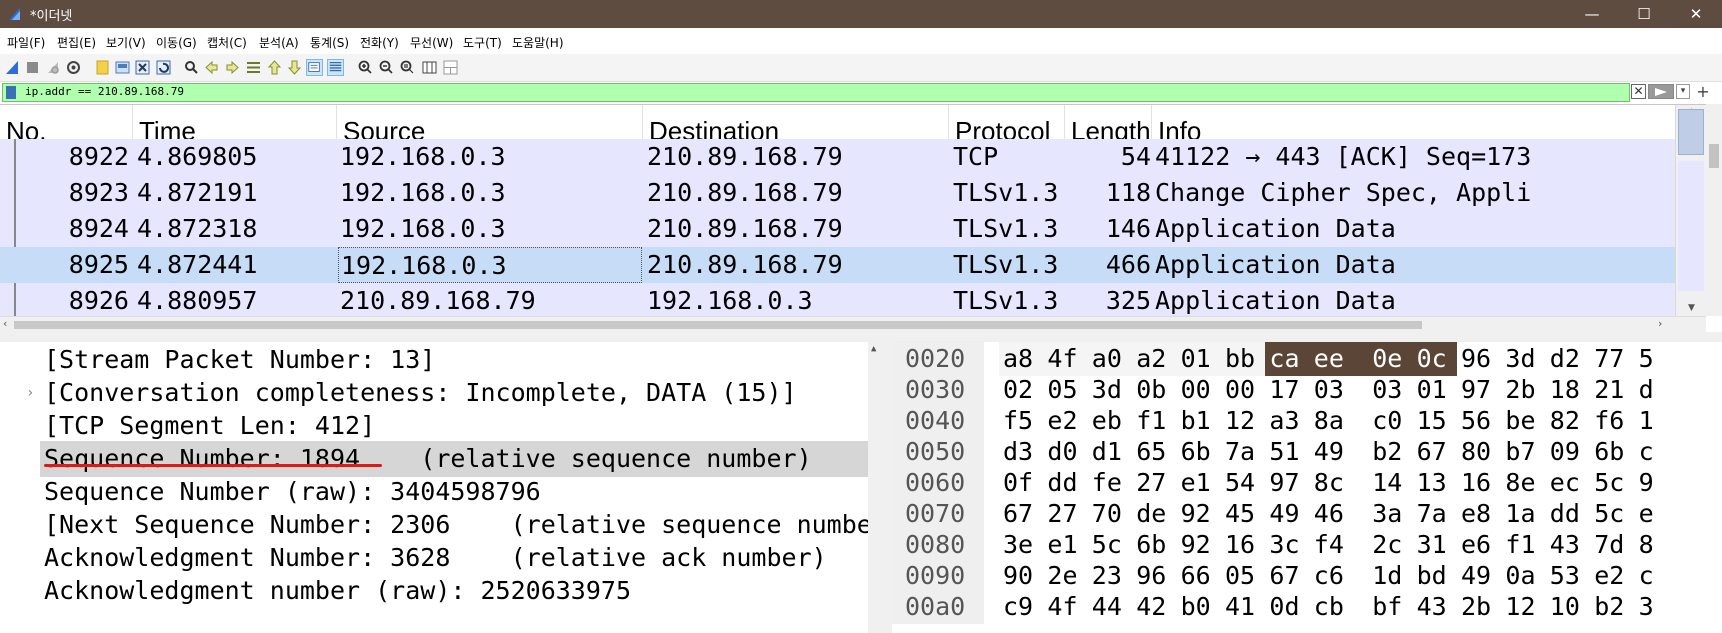  I want to click on hex-byte: ca, so click(1287, 359).